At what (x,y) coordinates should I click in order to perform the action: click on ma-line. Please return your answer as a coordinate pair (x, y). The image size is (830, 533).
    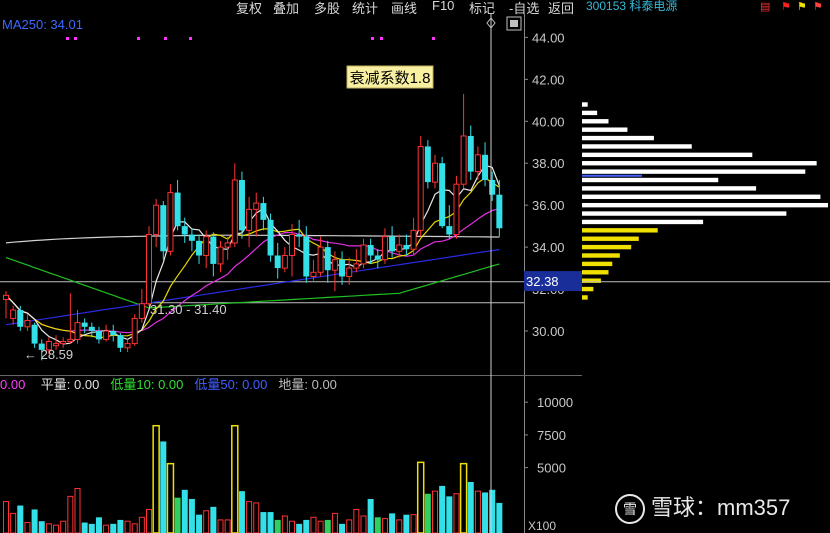
    Looking at the image, I should click on (252, 239).